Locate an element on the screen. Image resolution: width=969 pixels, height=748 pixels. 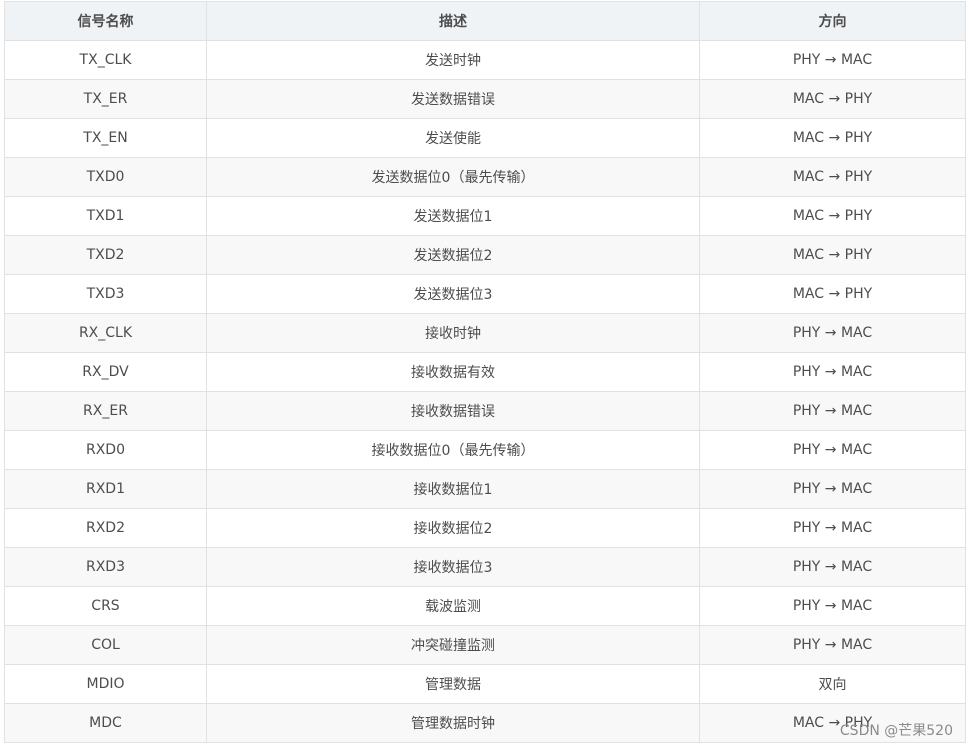
cell-description: 发送时钟 is located at coordinates (453, 60).